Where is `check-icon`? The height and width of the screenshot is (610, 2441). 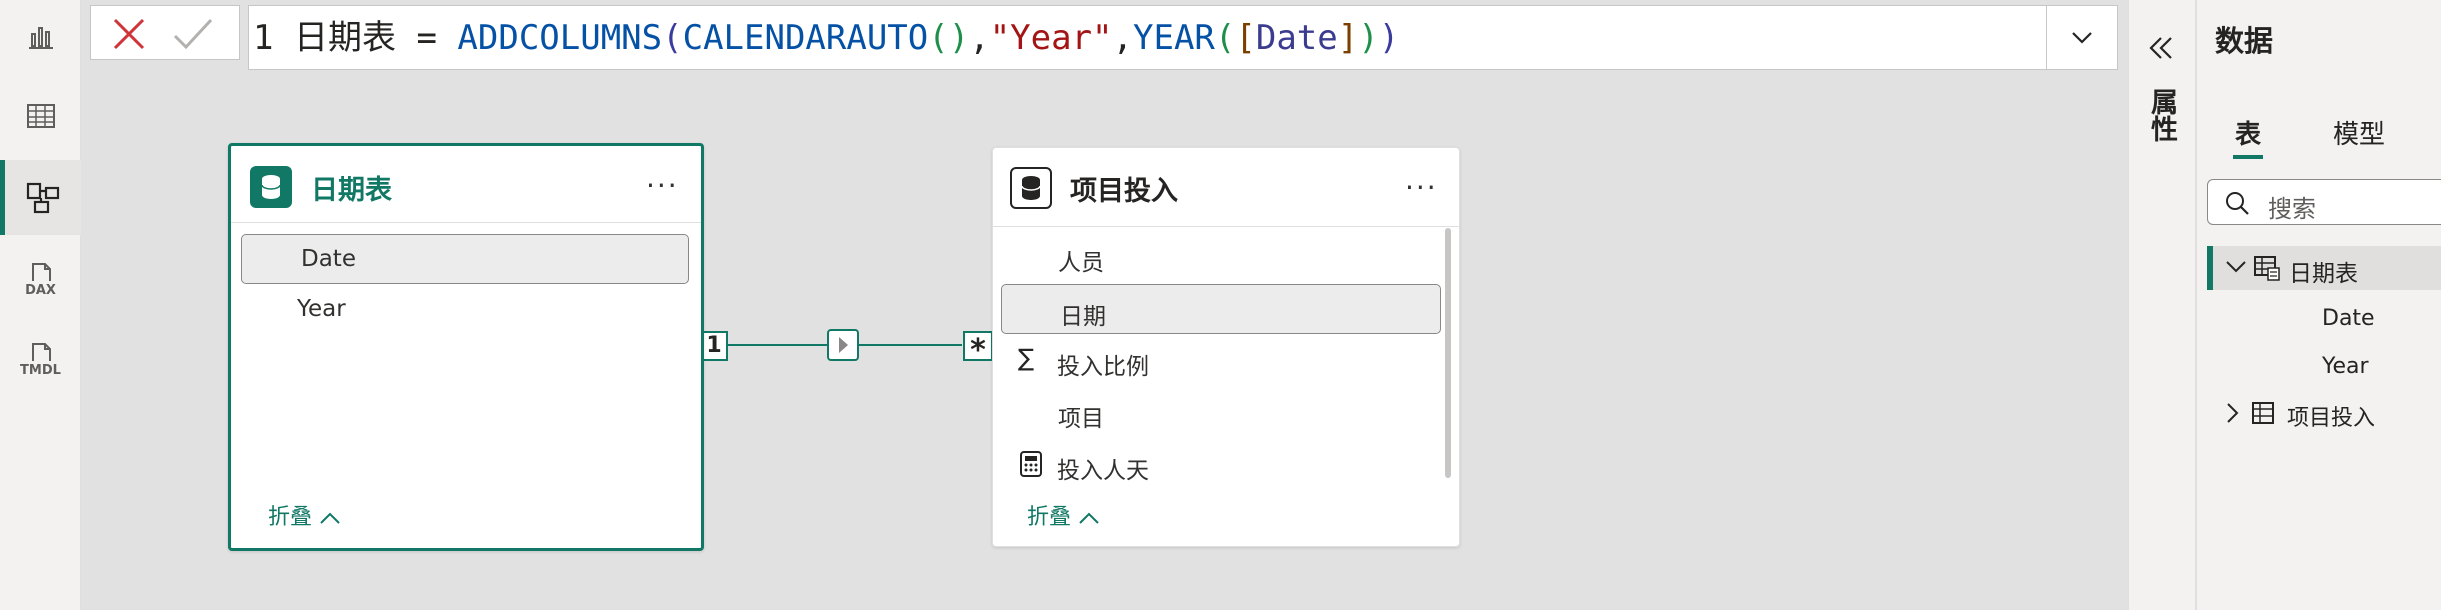
check-icon is located at coordinates (193, 34).